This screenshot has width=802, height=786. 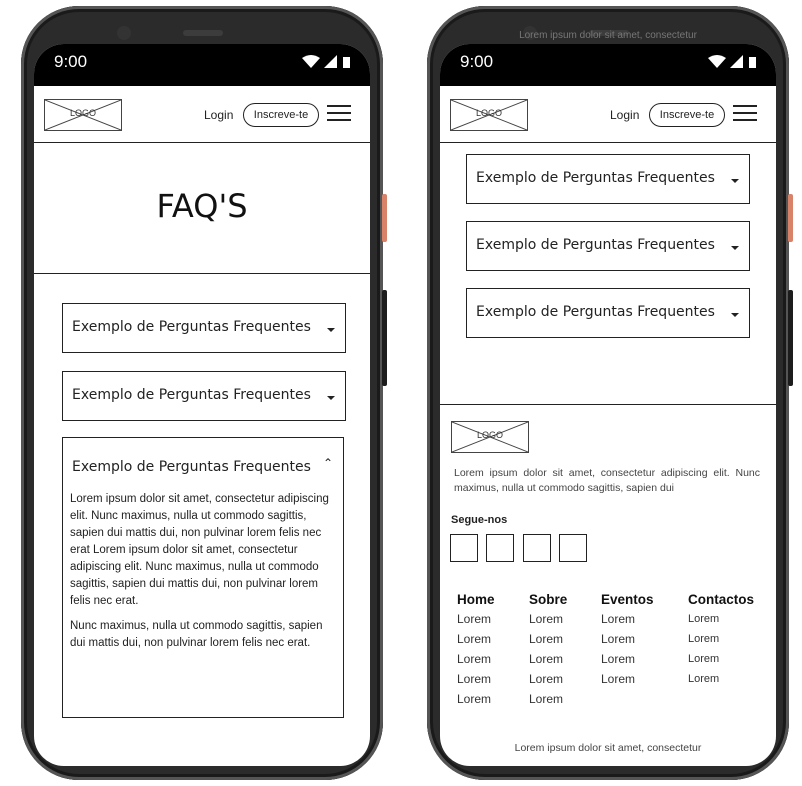 I want to click on footer-logo: LOGO, so click(x=490, y=437).